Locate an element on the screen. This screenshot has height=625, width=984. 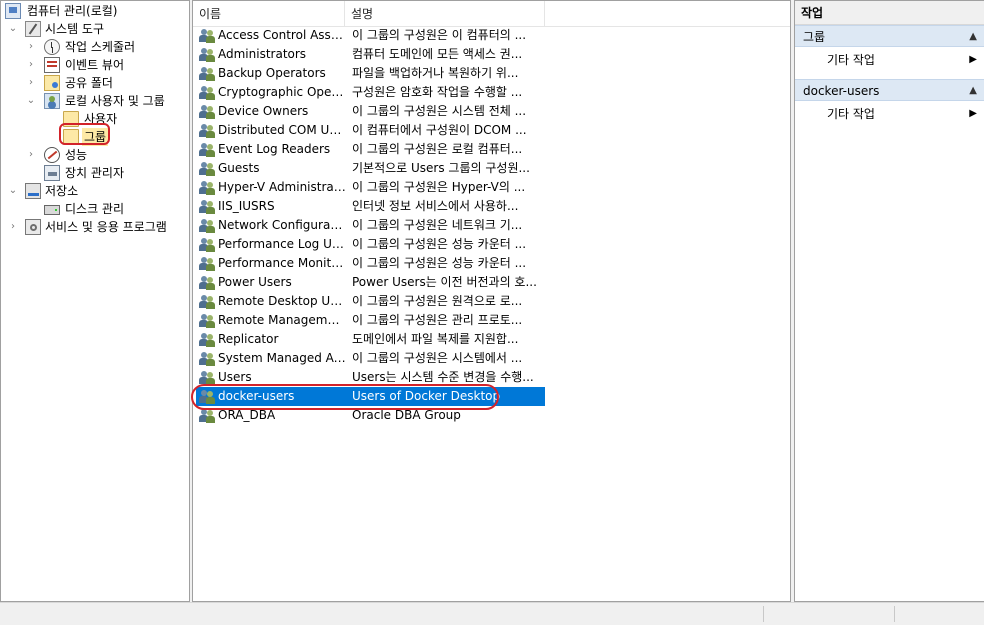
tree-item-shared-folders: › 공유 폴더 is located at coordinates (105, 83).